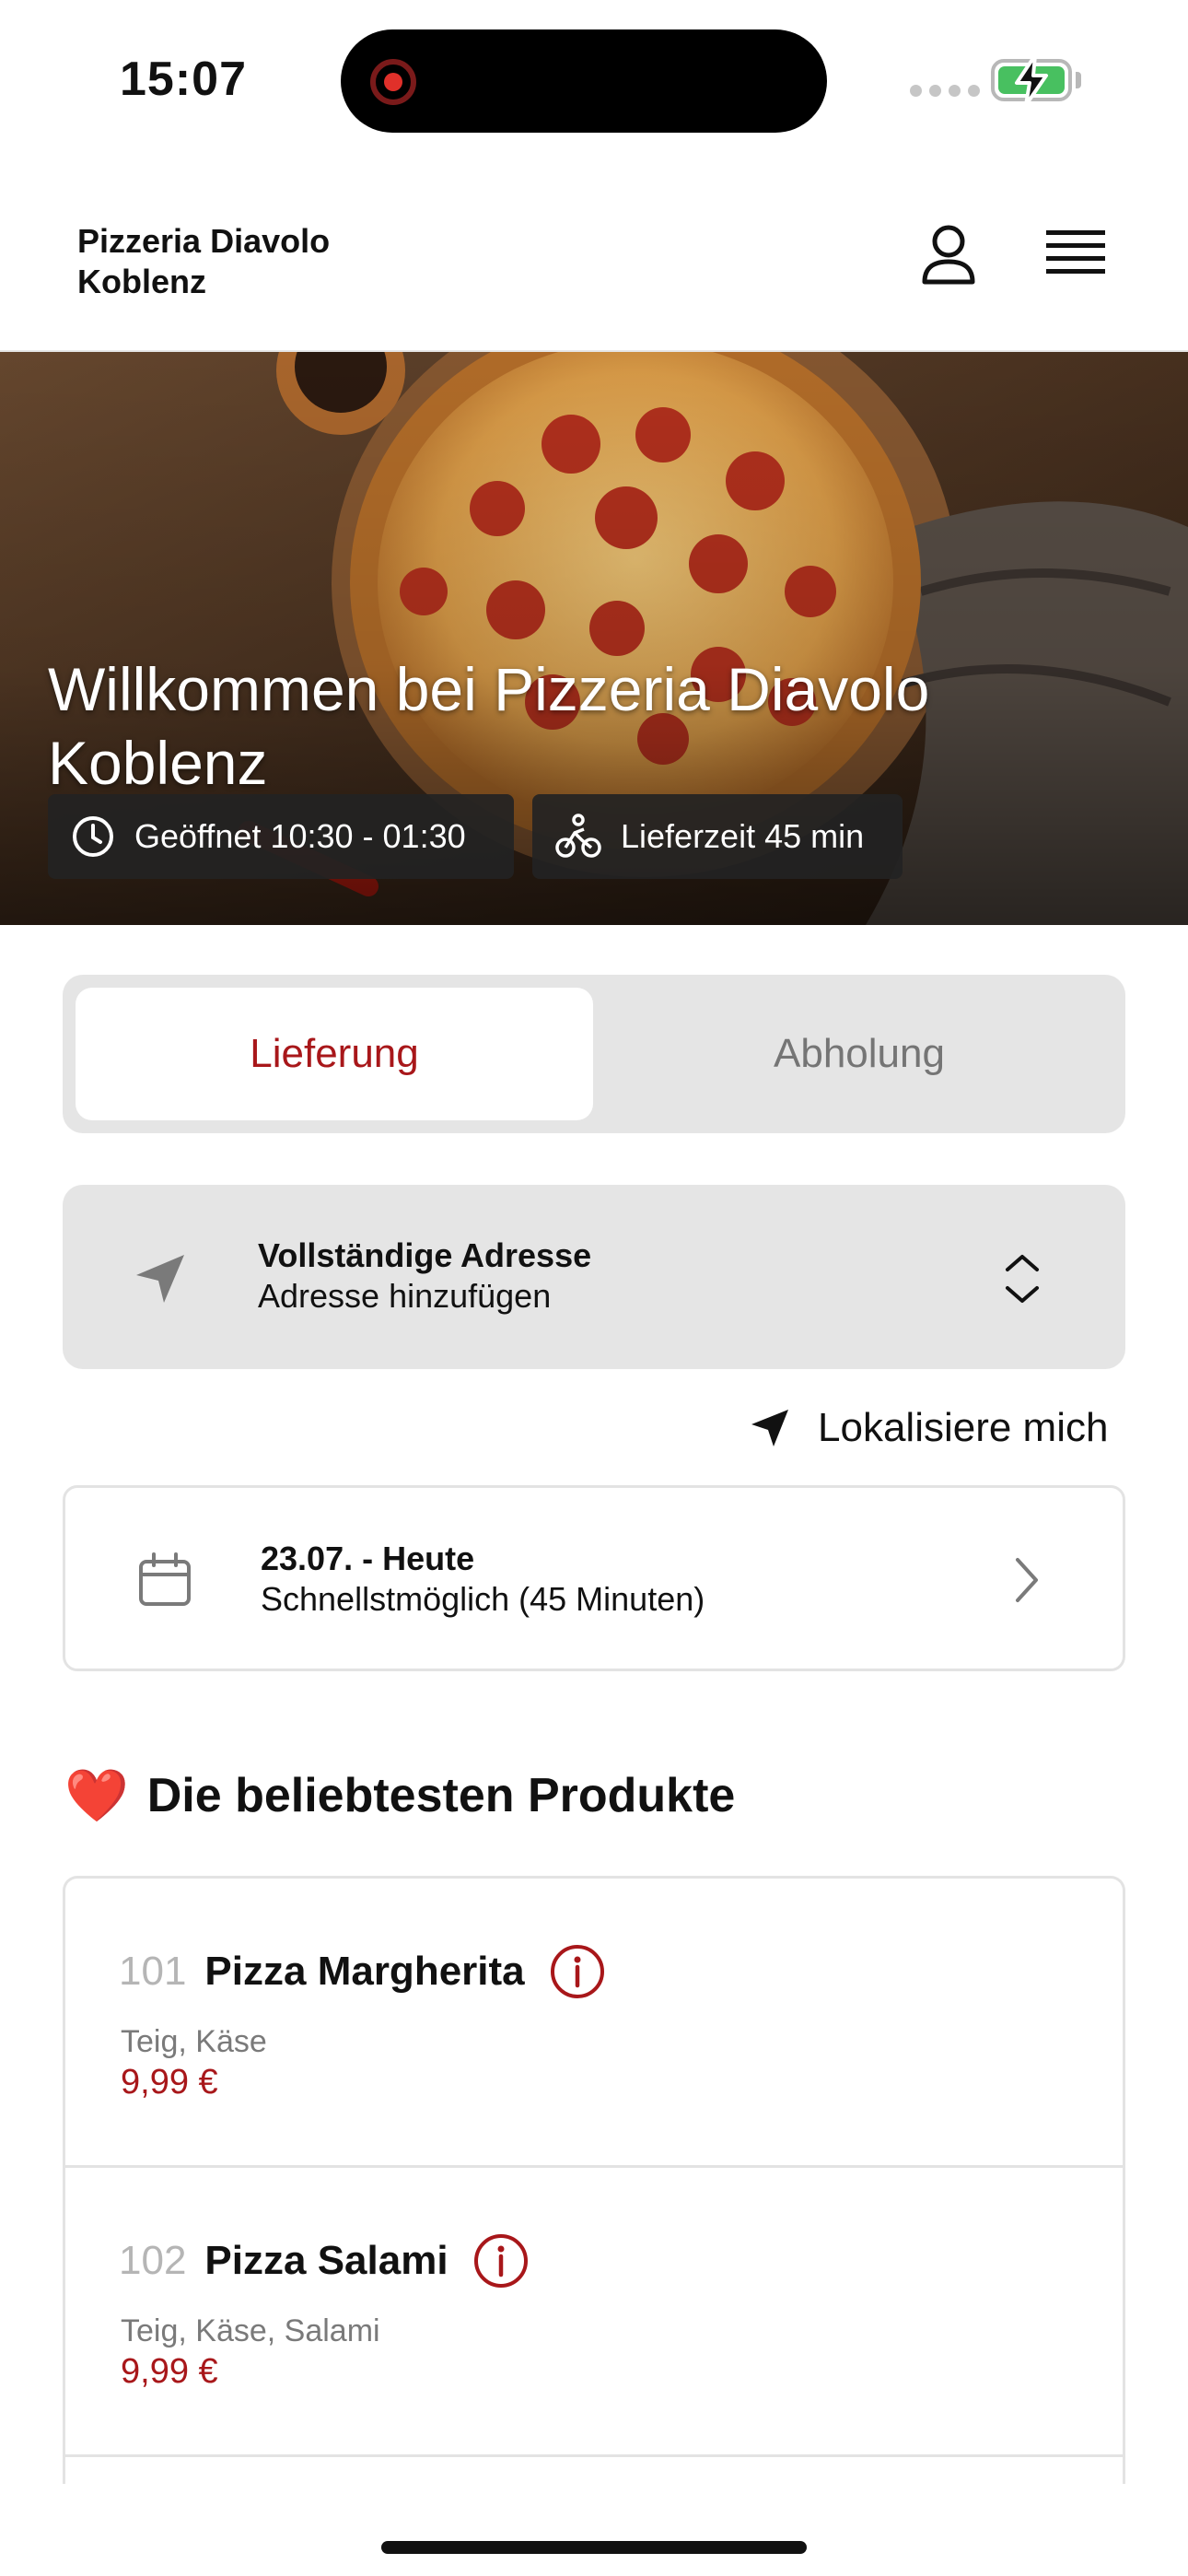  I want to click on product-header: 101 Pizza Margherita, so click(362, 1971).